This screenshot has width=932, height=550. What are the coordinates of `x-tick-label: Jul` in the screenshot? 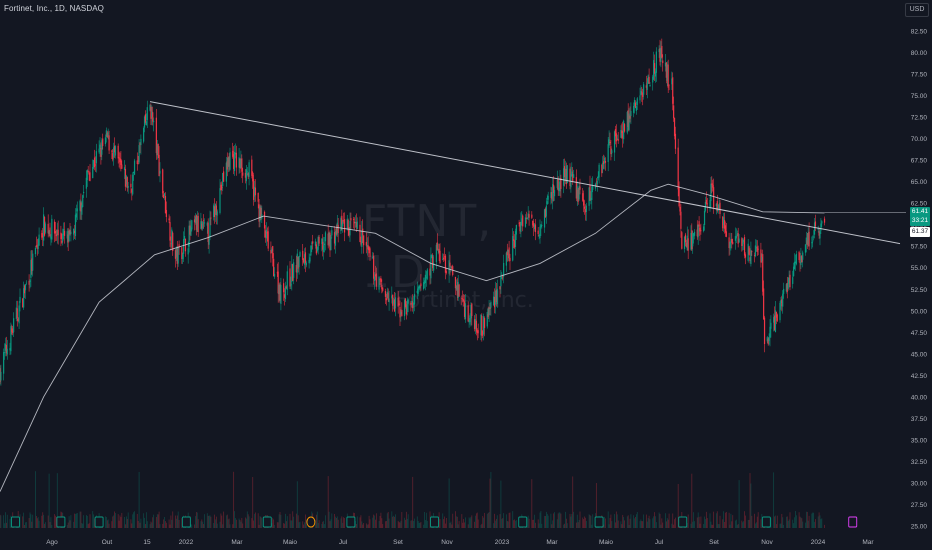 It's located at (659, 542).